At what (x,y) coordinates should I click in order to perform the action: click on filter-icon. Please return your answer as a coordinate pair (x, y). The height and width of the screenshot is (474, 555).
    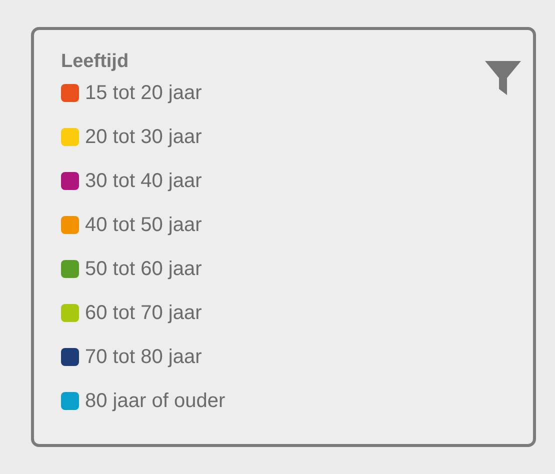
    Looking at the image, I should click on (503, 78).